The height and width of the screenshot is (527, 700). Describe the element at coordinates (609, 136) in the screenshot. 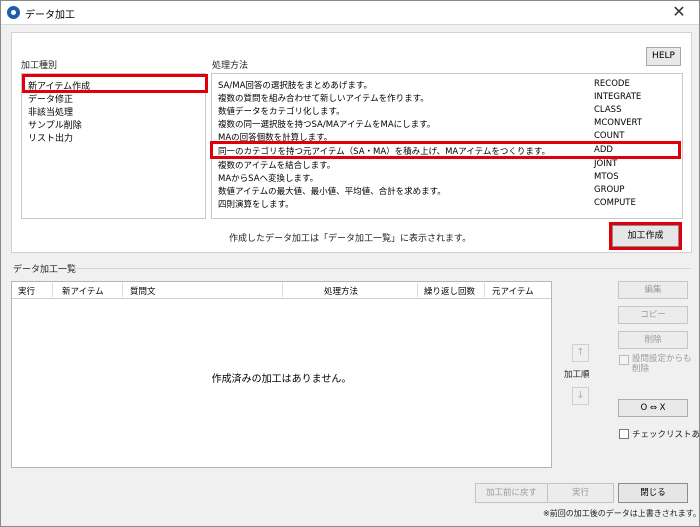

I see `method-code: COUNT` at that location.